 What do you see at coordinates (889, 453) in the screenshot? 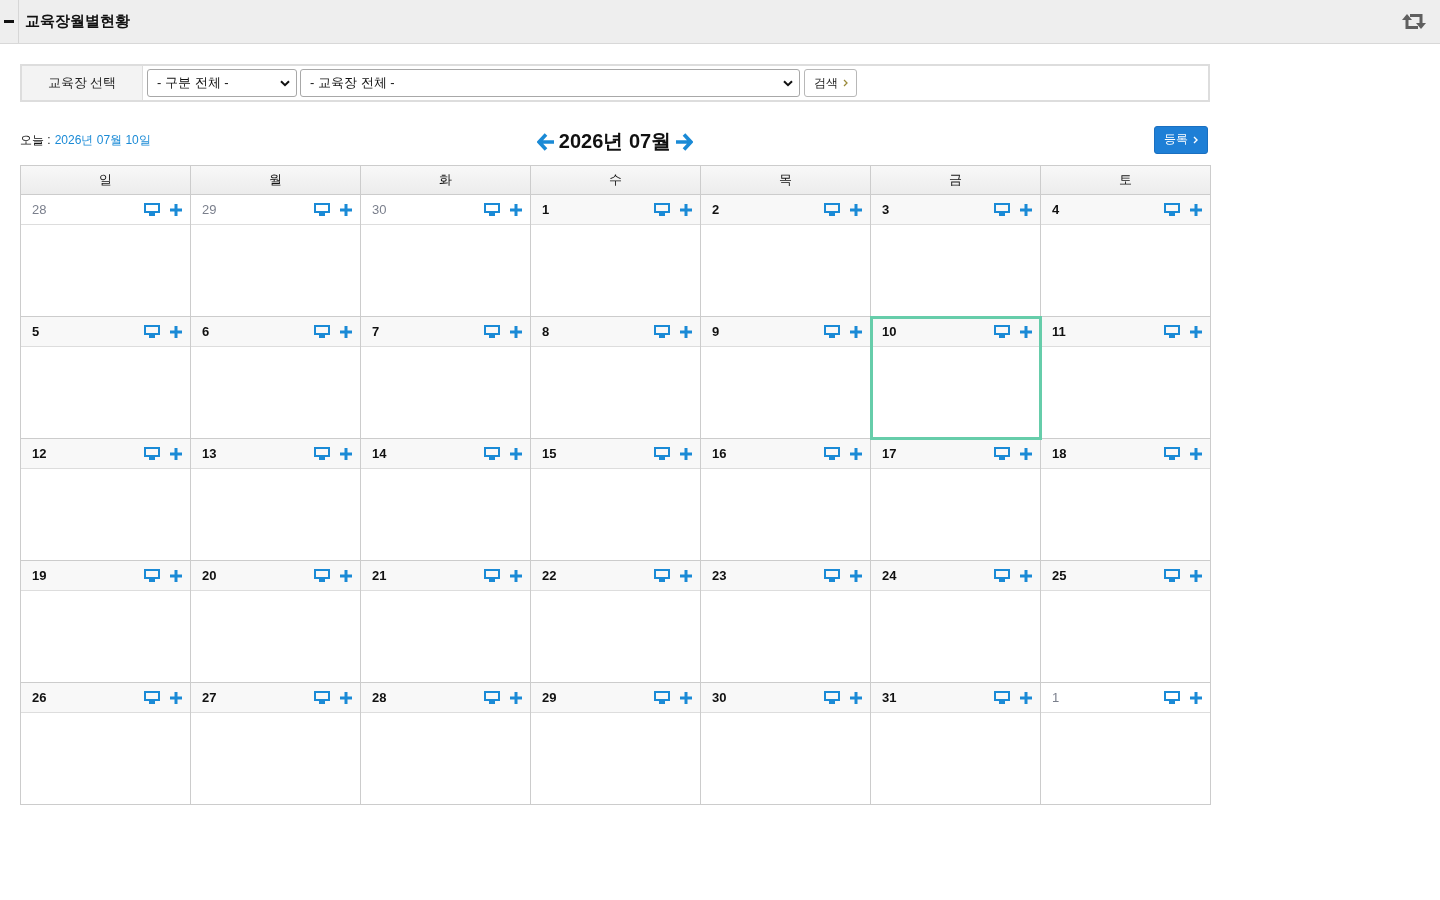
I see `day-number: 17` at bounding box center [889, 453].